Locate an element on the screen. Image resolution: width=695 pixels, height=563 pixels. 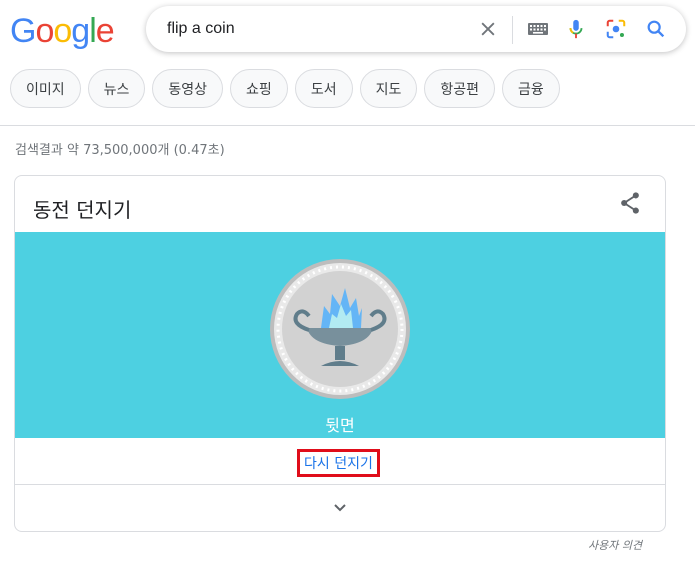
chip-news: 뉴스 is located at coordinates (116, 88).